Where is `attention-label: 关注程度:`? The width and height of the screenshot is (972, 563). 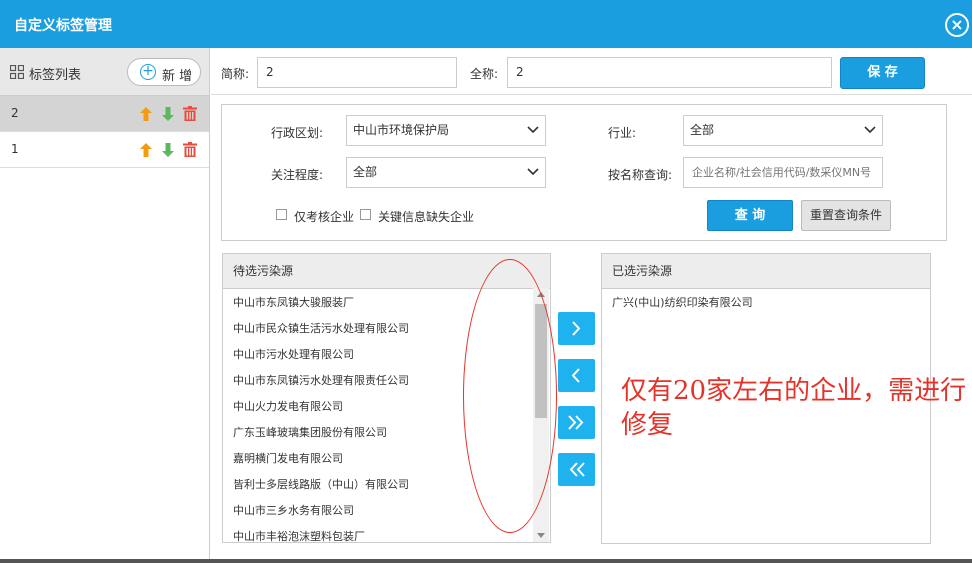 attention-label: 关注程度: is located at coordinates (297, 175).